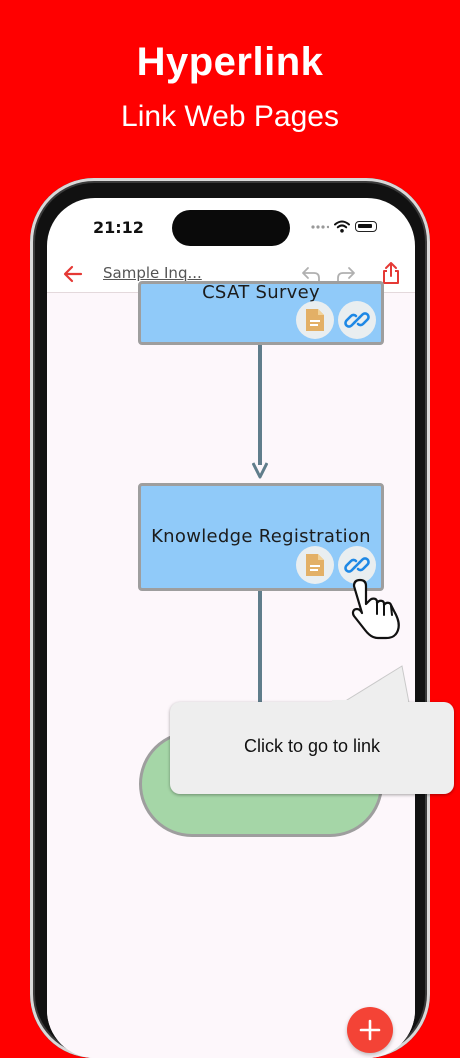  What do you see at coordinates (261, 536) in the screenshot?
I see `node-label: Knowledge Registration` at bounding box center [261, 536].